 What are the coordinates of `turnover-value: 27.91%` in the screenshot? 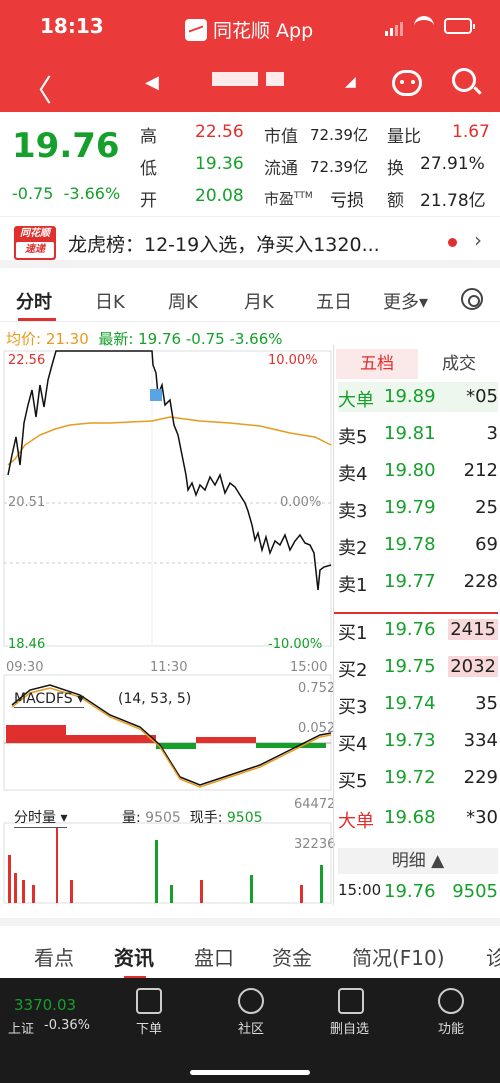 It's located at (452, 164).